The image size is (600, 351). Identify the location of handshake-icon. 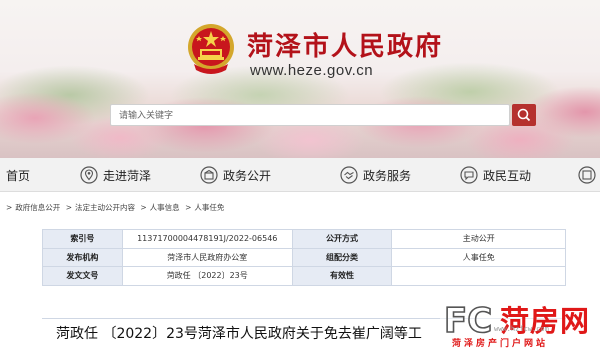
(349, 175).